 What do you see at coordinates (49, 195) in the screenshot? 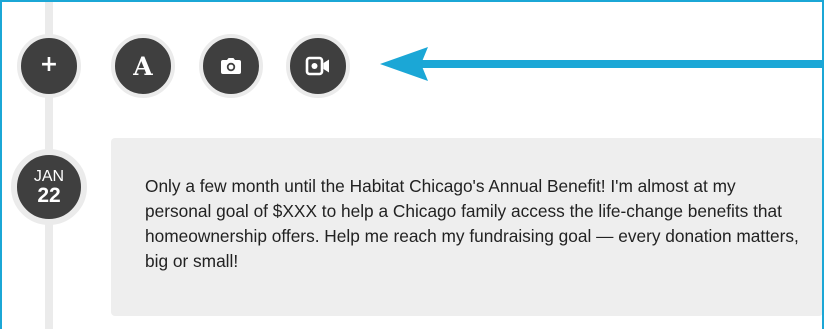
I see `post-date-day: 22` at bounding box center [49, 195].